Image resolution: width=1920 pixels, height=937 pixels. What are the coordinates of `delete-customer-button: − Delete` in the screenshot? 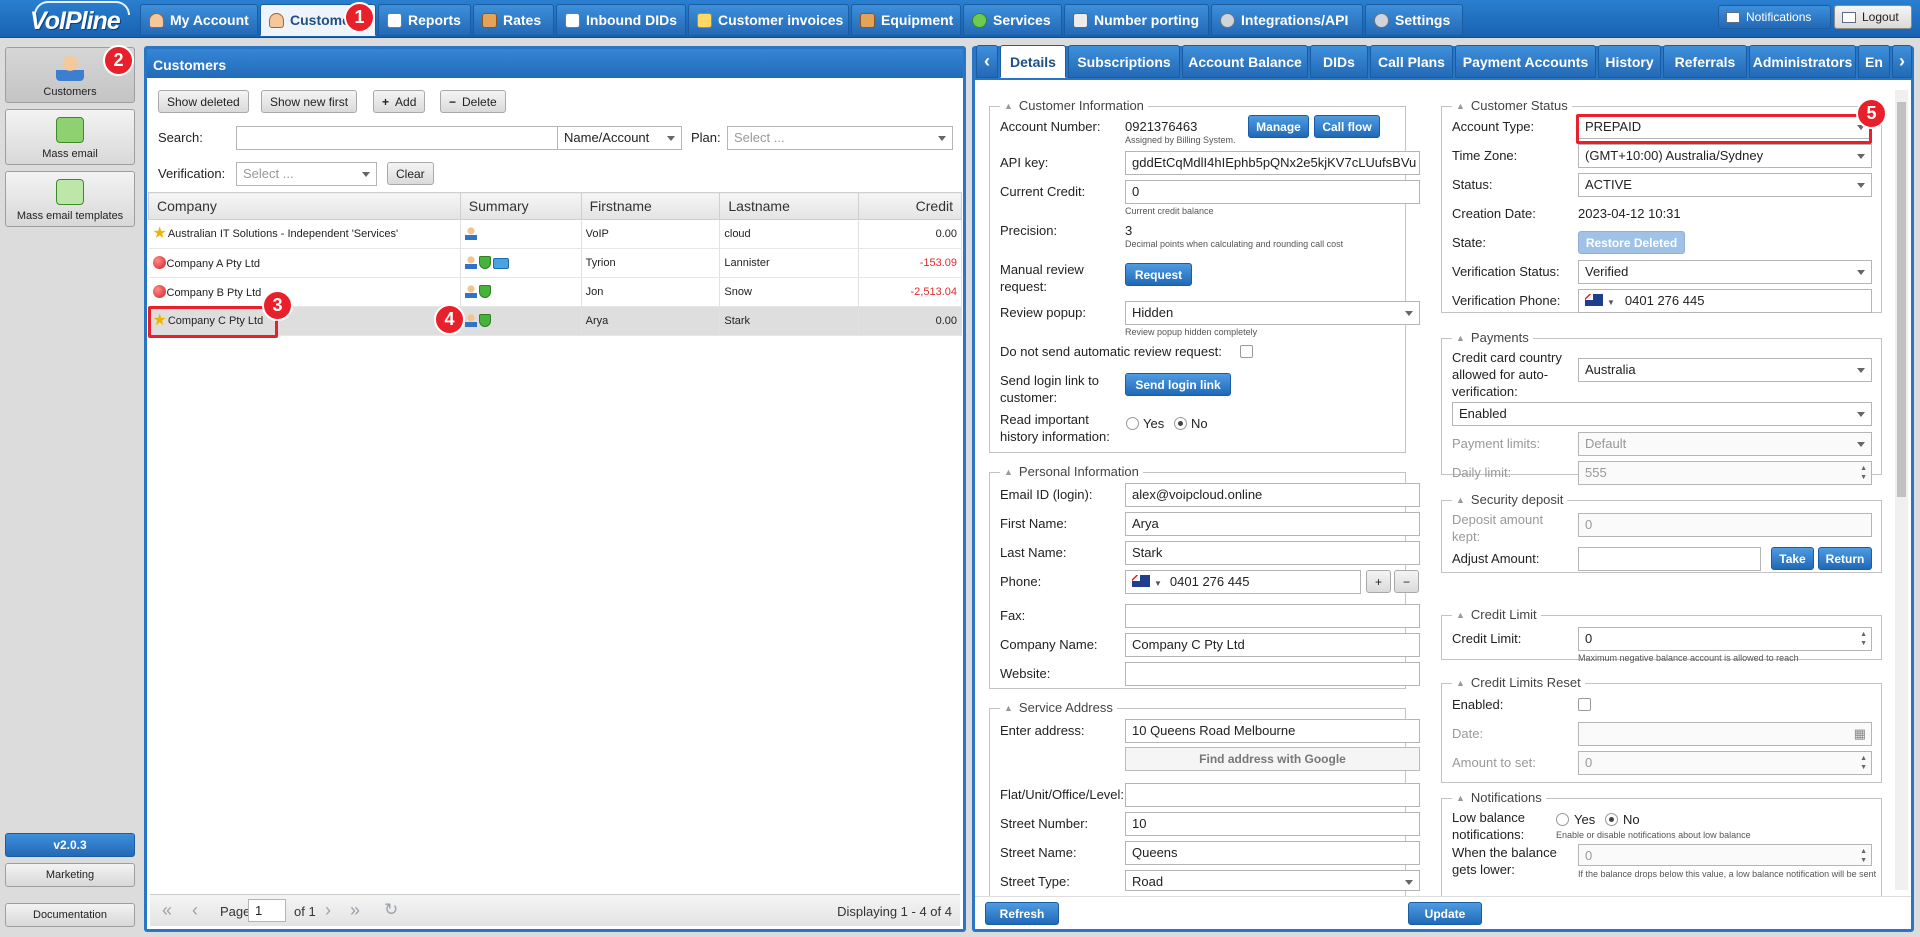 It's located at (473, 101).